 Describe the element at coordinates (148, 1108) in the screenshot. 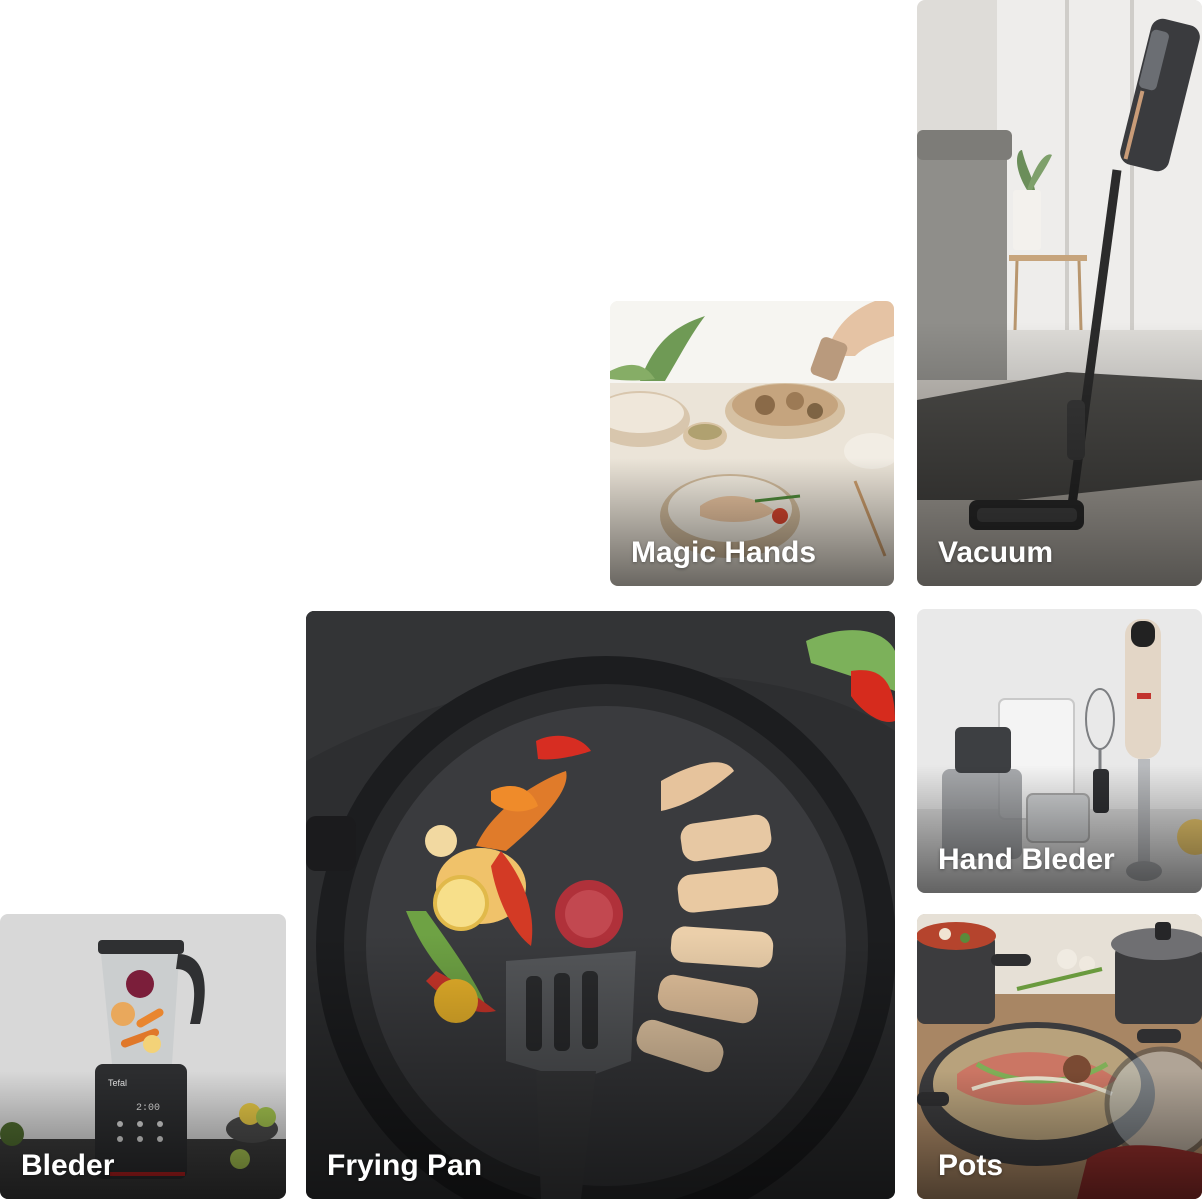

I see `bleder-display: 2:00` at that location.